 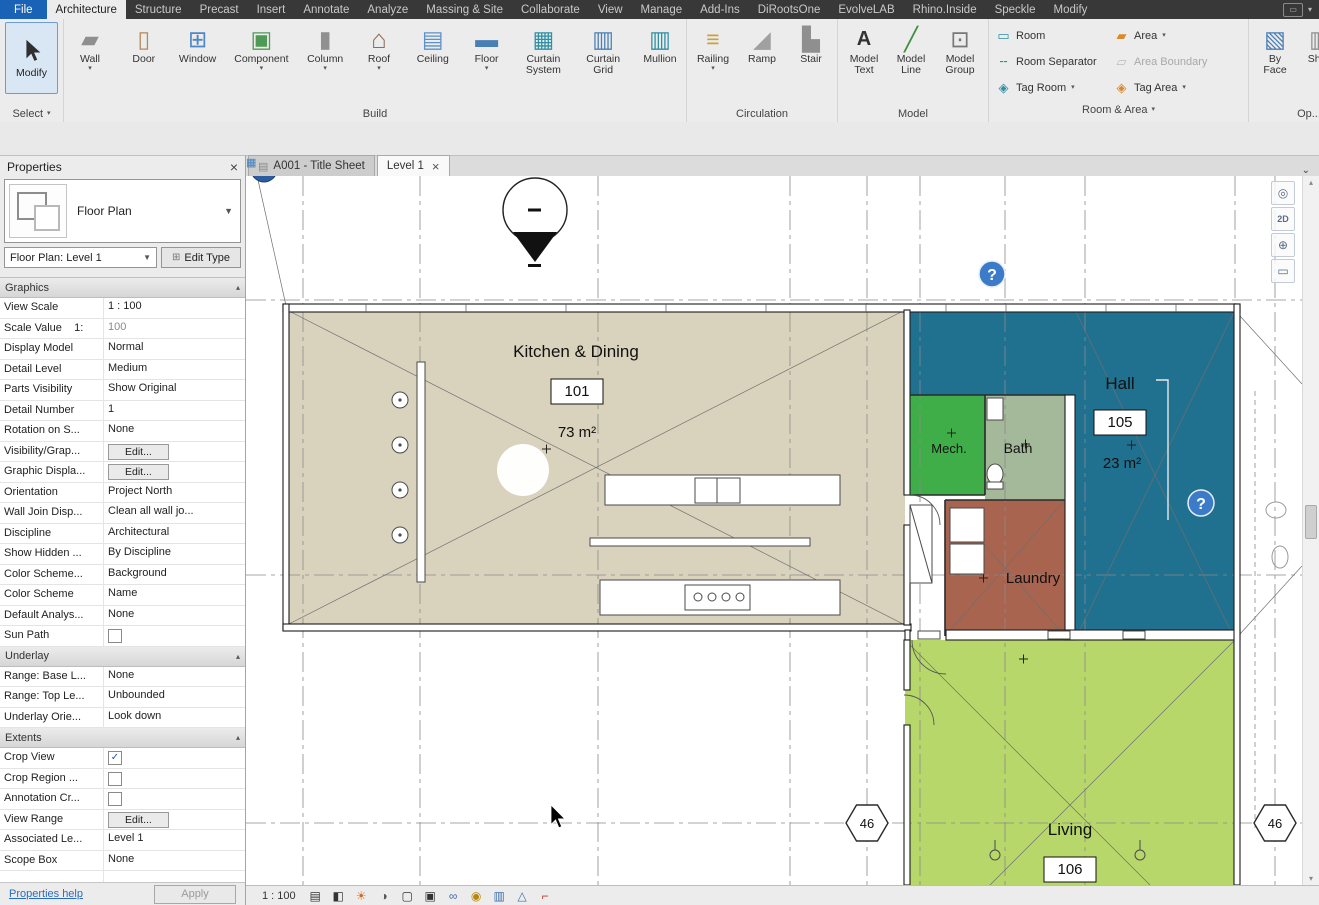 What do you see at coordinates (1052, 88) in the screenshot?
I see `tag-room-tool: ◈ Tag Room ▾` at bounding box center [1052, 88].